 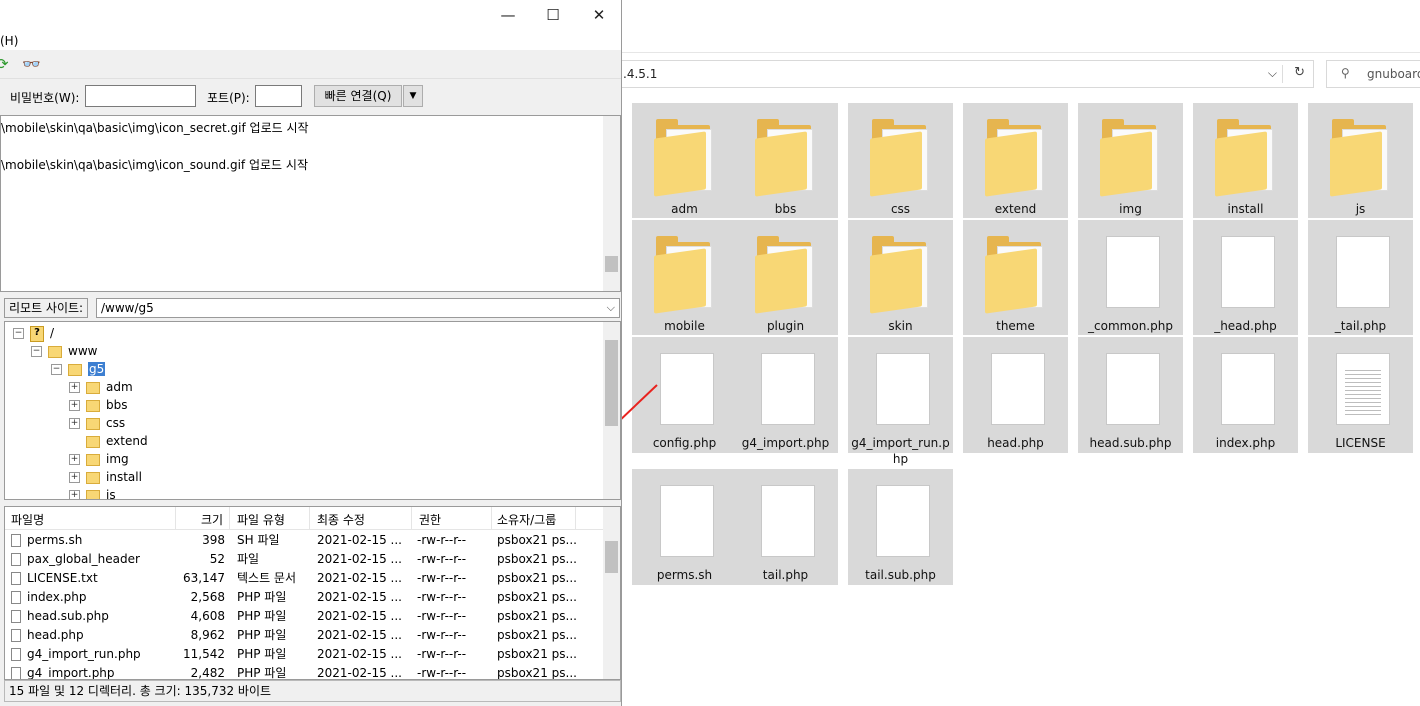 What do you see at coordinates (553, 15) in the screenshot?
I see `maximize-button: ☐` at bounding box center [553, 15].